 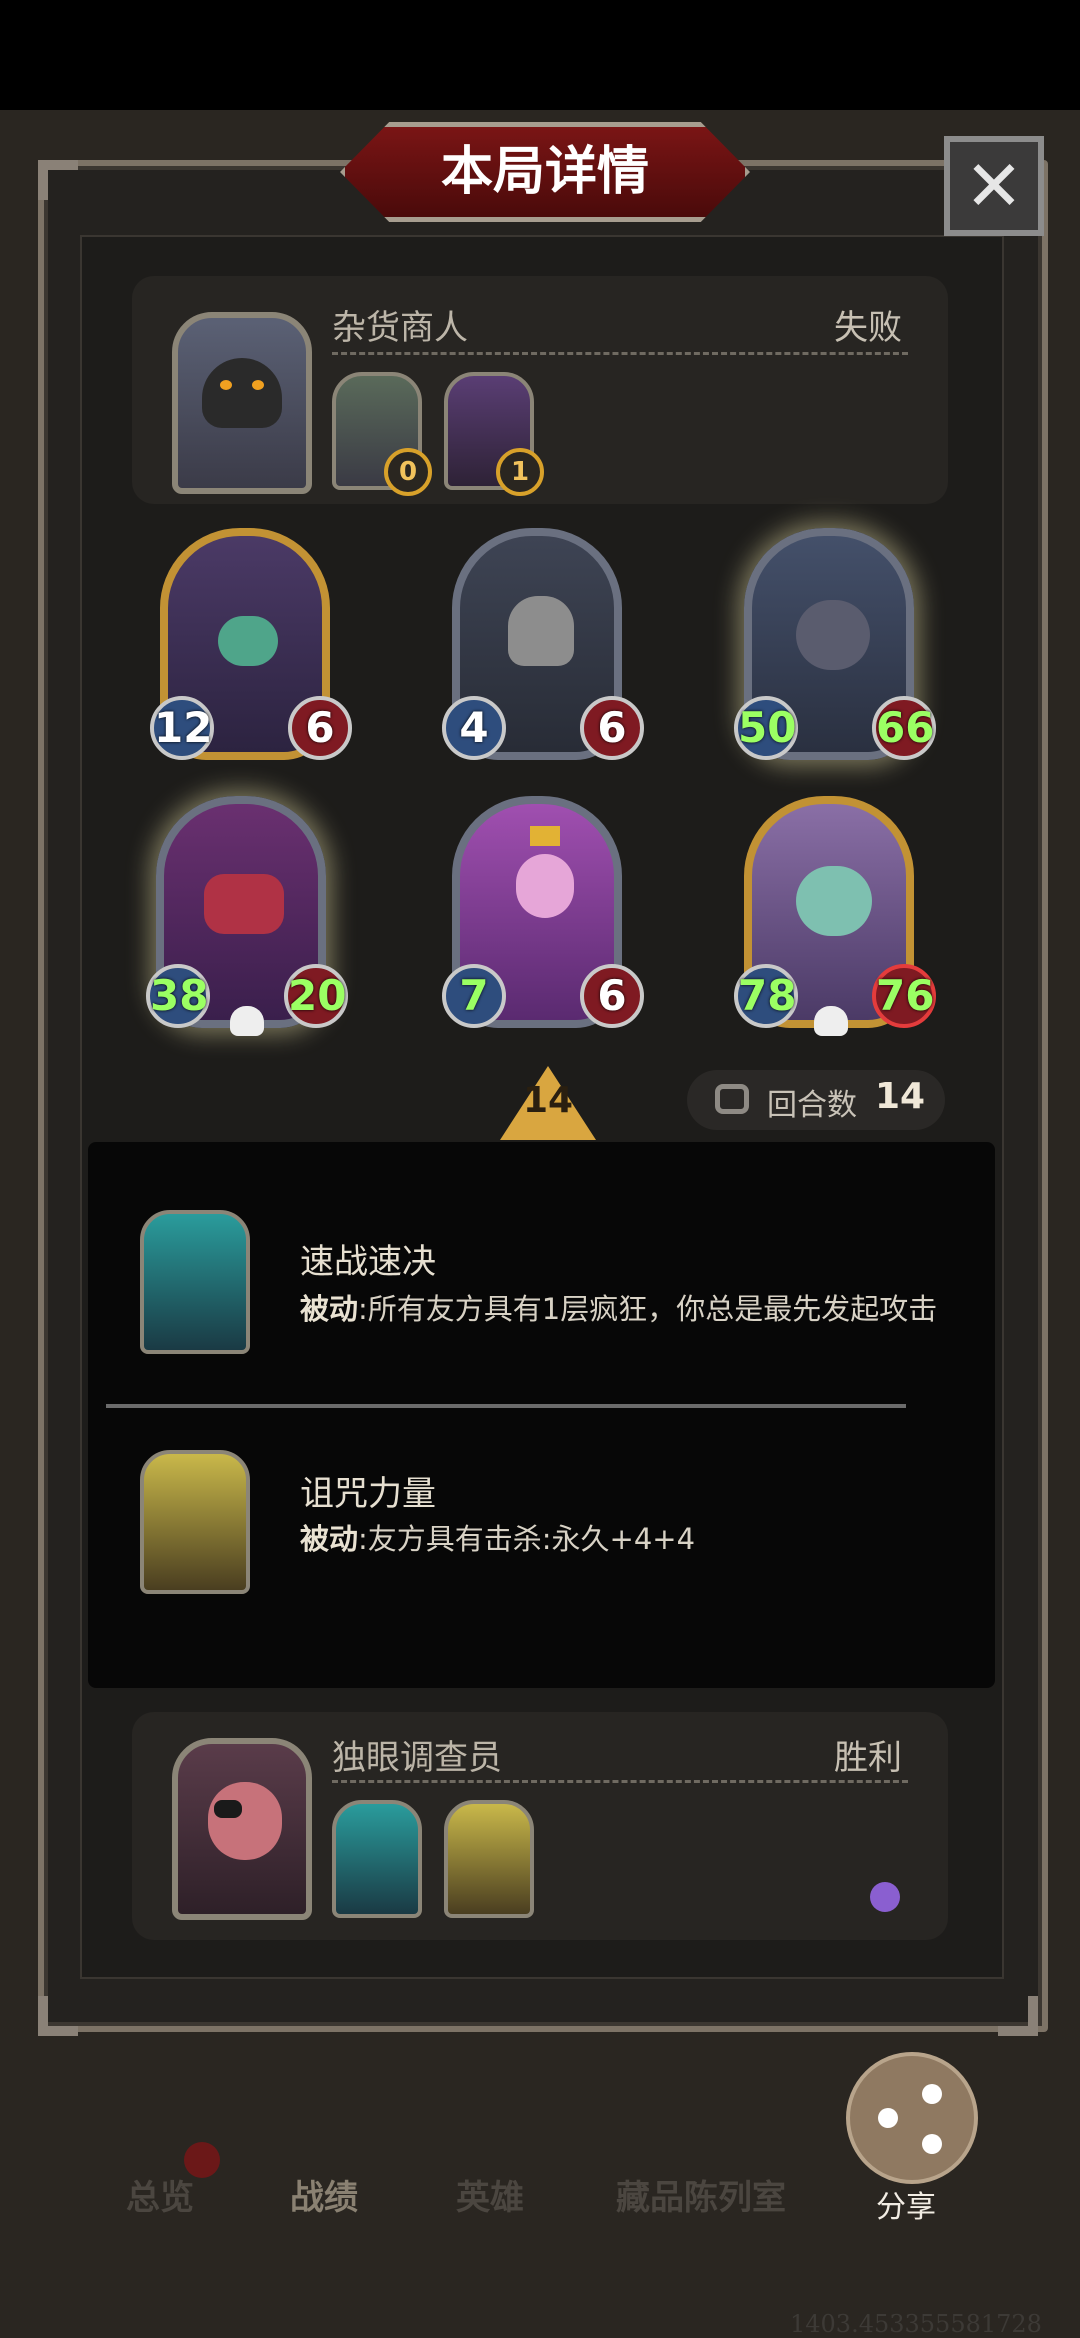 What do you see at coordinates (474, 728) in the screenshot?
I see `attack-stat: 4` at bounding box center [474, 728].